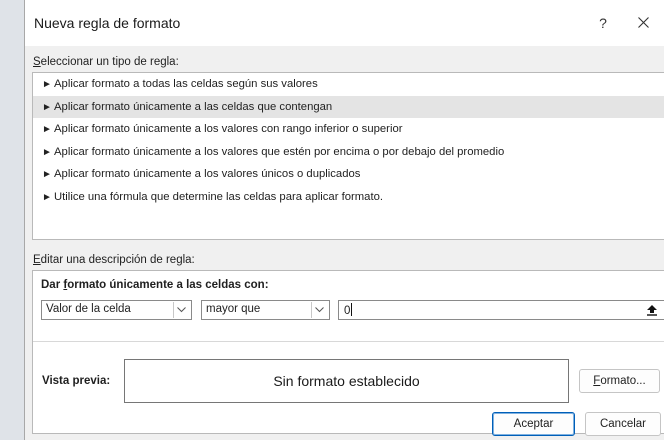 The height and width of the screenshot is (440, 664). I want to click on condition-value-input: 0, so click(501, 310).